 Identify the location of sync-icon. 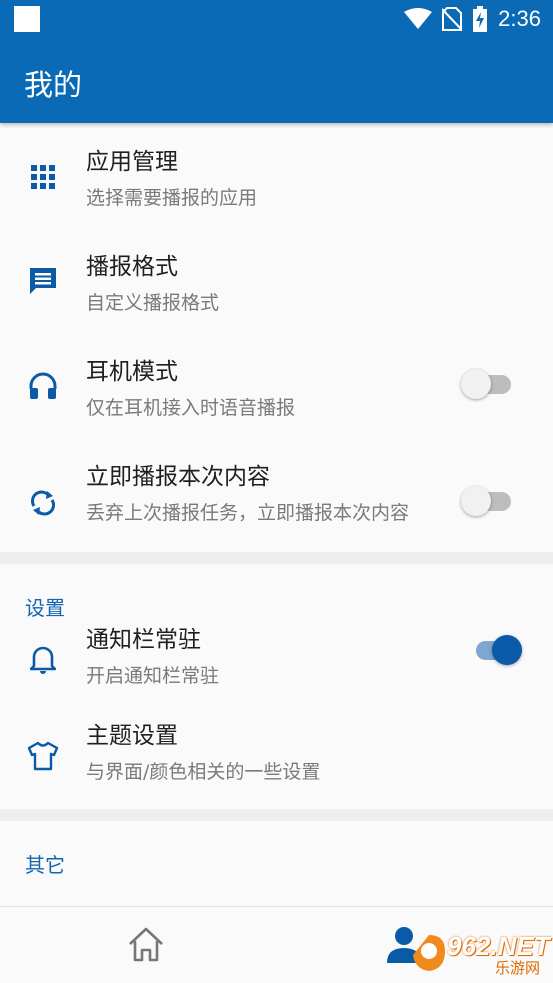
(43, 503).